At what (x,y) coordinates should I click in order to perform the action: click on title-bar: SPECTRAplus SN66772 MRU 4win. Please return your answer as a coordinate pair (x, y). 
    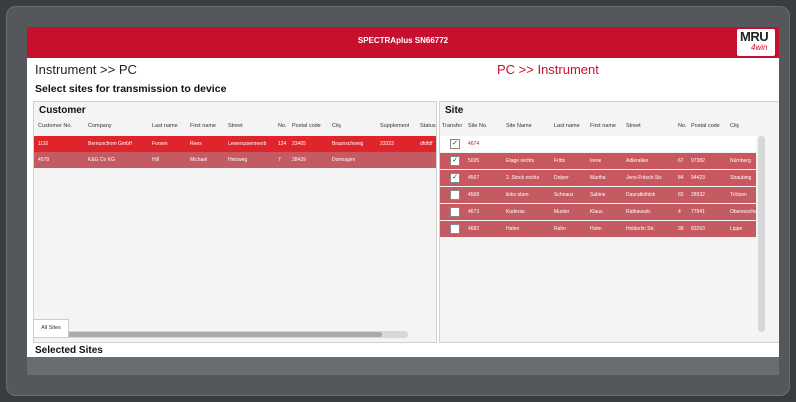
    Looking at the image, I should click on (403, 42).